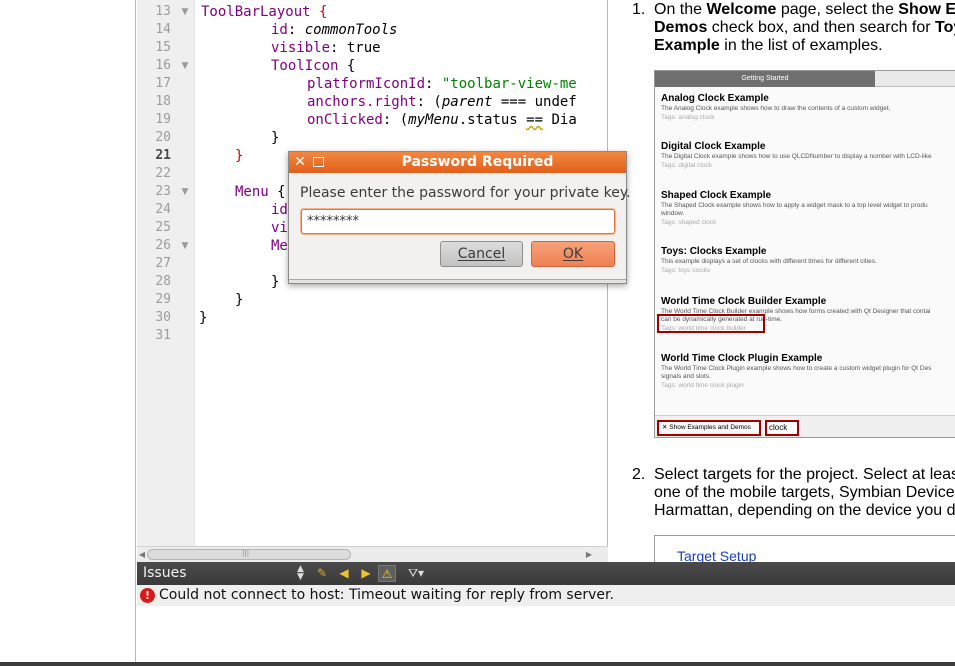 This screenshot has width=955, height=666. I want to click on line-number: 15, so click(163, 47).